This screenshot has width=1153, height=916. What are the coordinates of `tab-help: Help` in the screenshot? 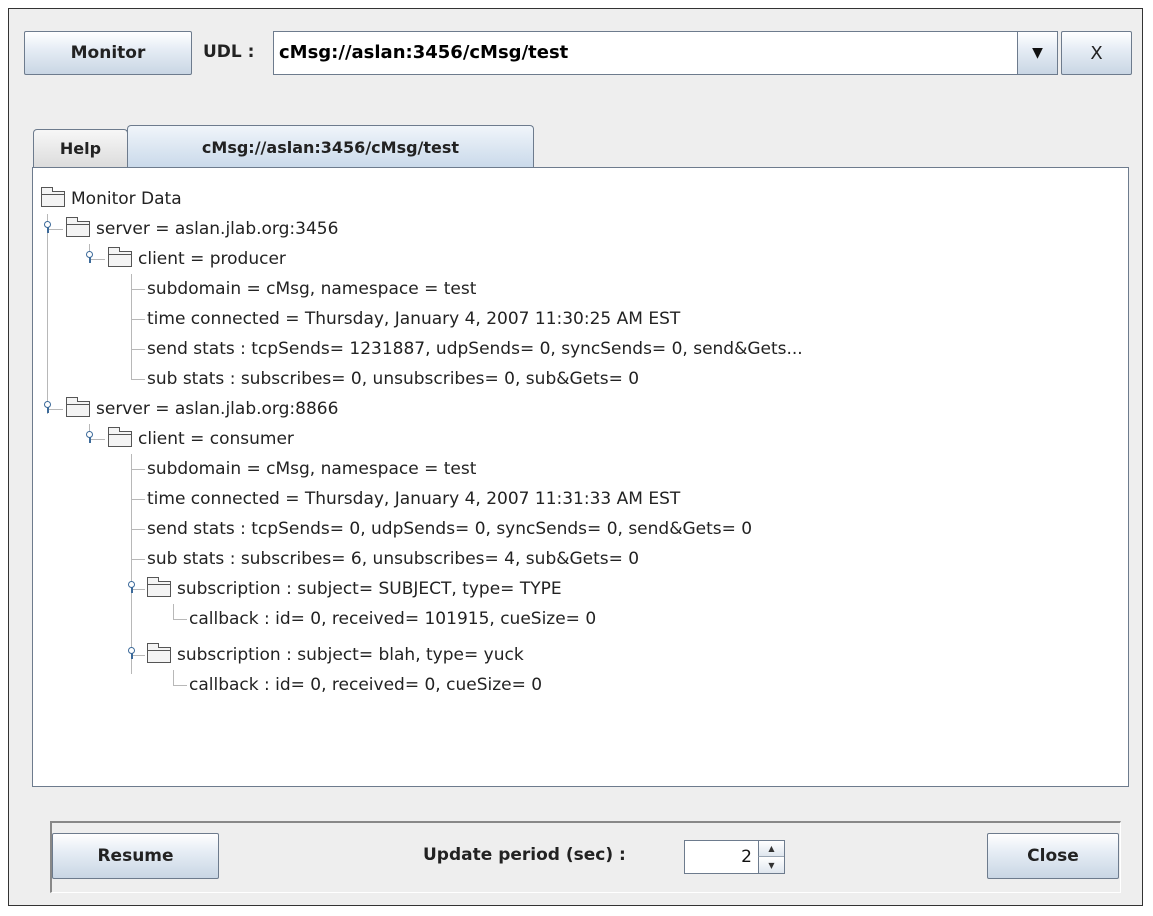 It's located at (80, 148).